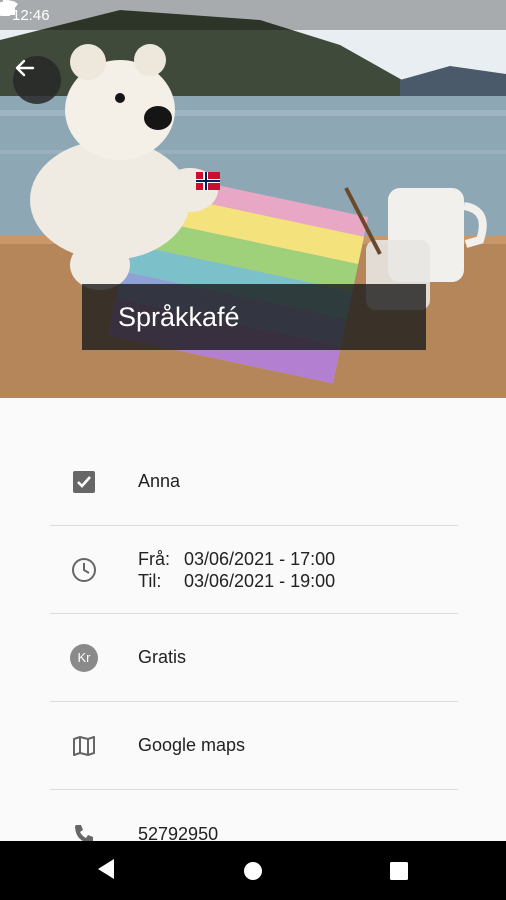 Image resolution: width=506 pixels, height=900 pixels. What do you see at coordinates (84, 746) in the screenshot?
I see `map-icon` at bounding box center [84, 746].